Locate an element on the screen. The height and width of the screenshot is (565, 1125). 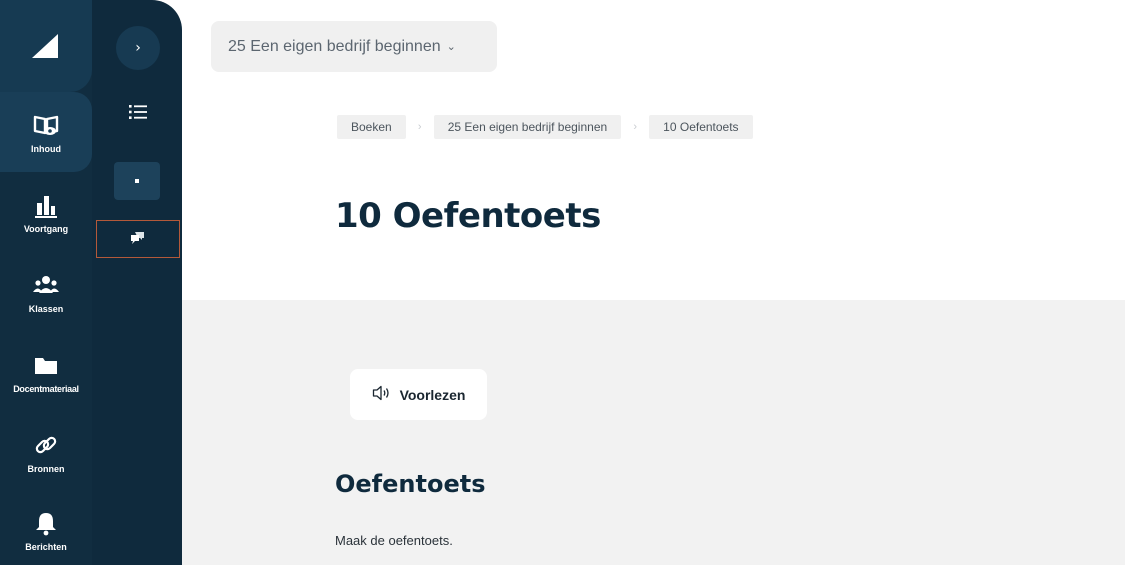
sidebar-item-label: Docentmateriaal is located at coordinates (46, 389).